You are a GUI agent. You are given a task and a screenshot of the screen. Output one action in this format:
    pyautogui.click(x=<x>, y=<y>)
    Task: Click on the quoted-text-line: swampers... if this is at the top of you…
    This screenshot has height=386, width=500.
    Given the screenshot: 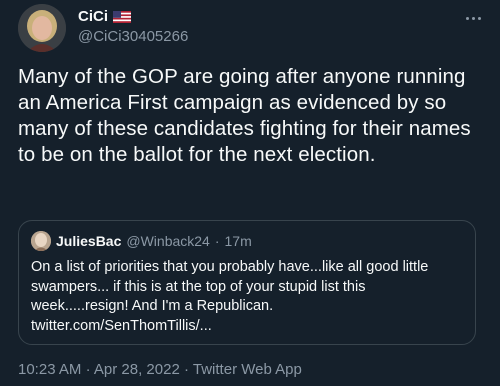 What is the action you would take?
    pyautogui.click(x=198, y=286)
    